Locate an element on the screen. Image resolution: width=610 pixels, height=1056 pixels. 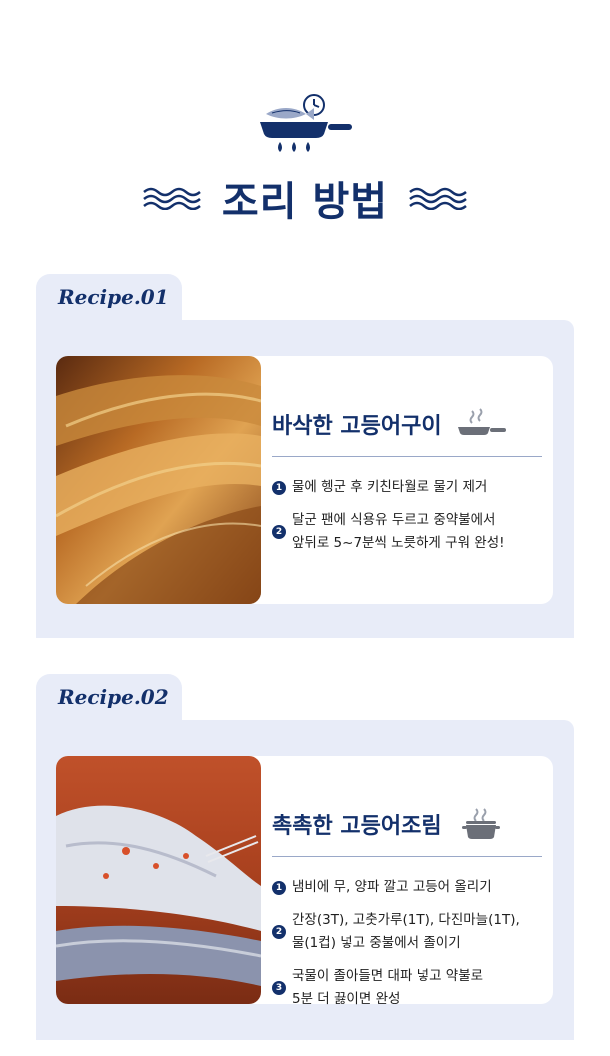
step-text: 냄비에 무, 양파 깔고 고등어 올리기 is located at coordinates (392, 887).